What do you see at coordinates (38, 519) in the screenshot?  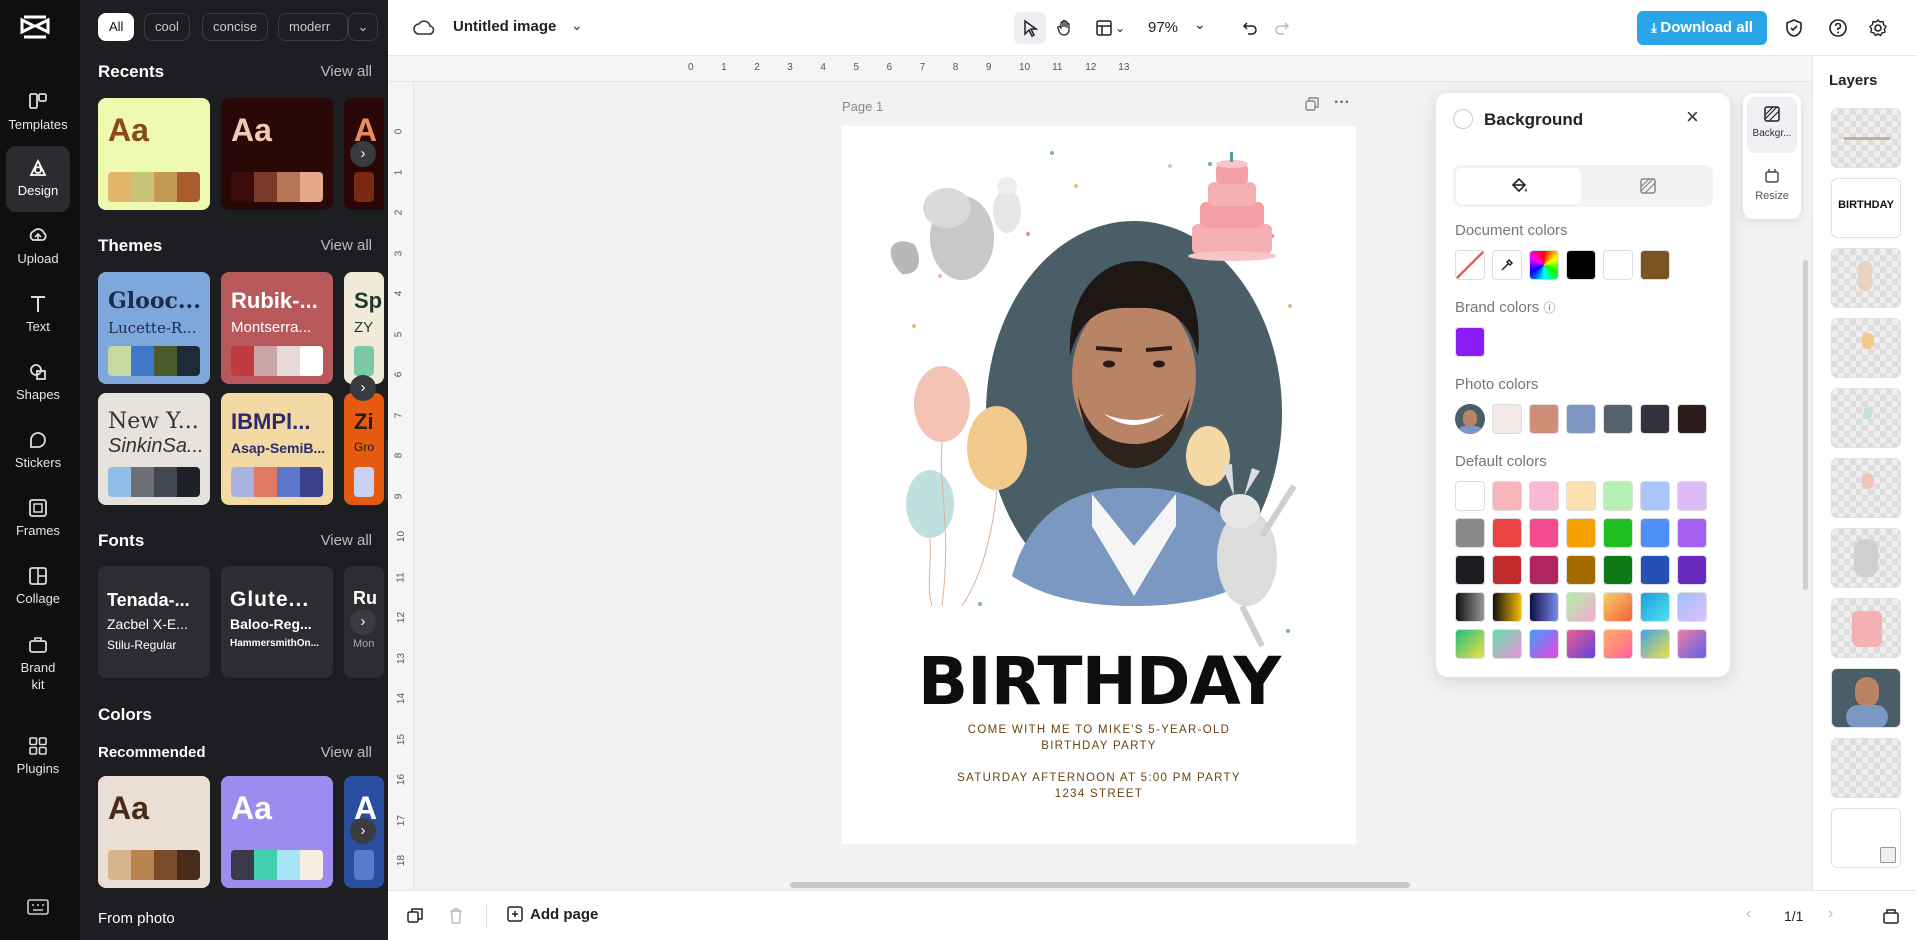 I see `nav-frames: Frames` at bounding box center [38, 519].